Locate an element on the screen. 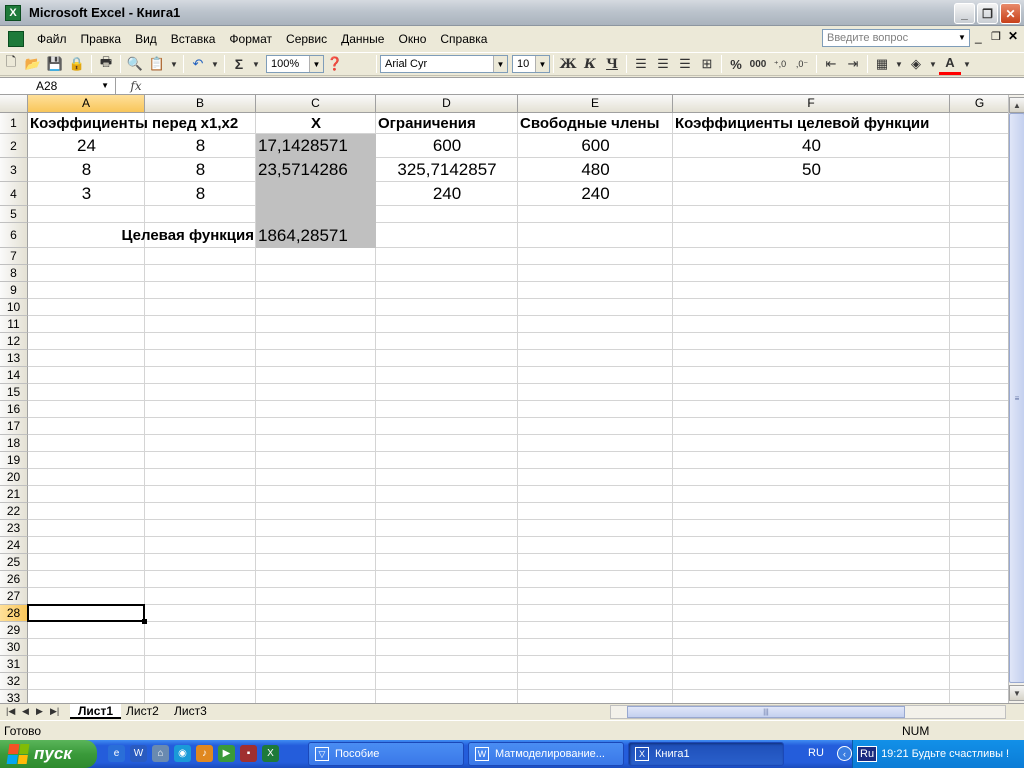 The width and height of the screenshot is (1024, 768). zoom-select: 100% ▼ is located at coordinates (295, 64).